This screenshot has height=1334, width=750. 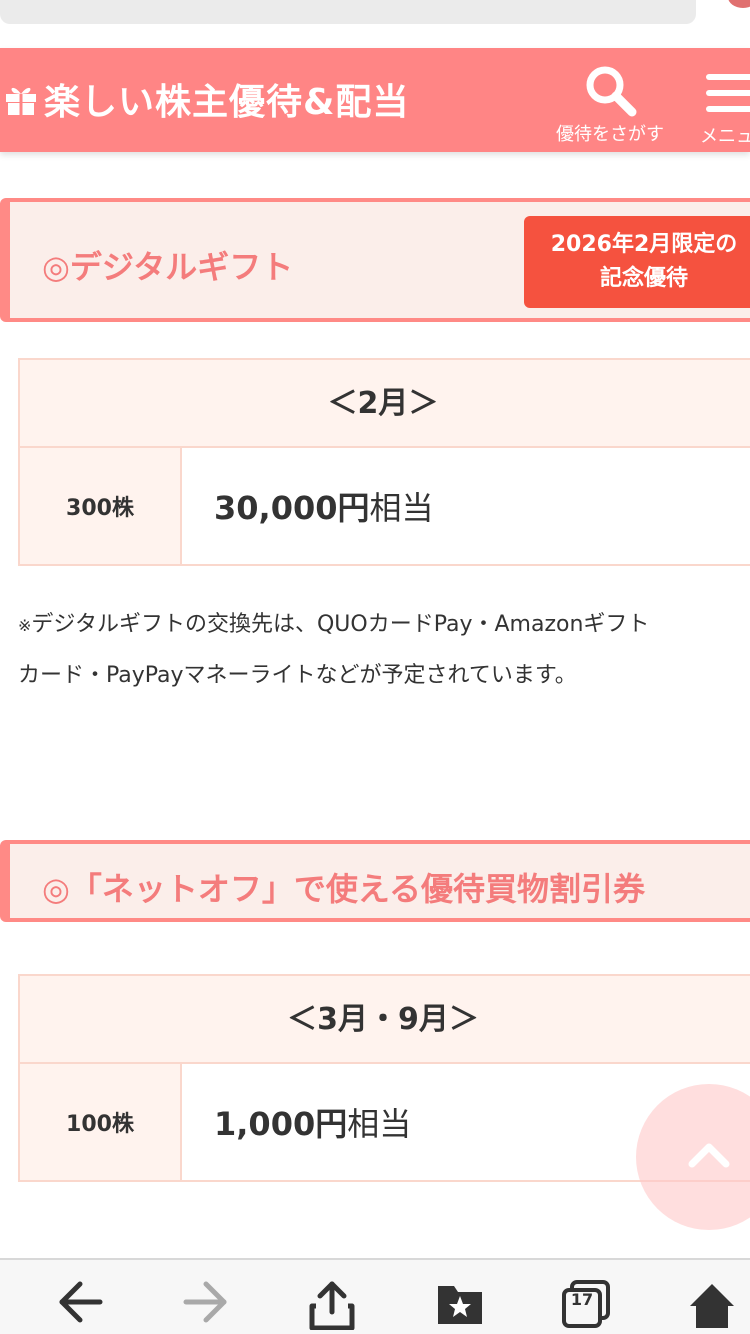 What do you see at coordinates (610, 134) in the screenshot?
I see `search-label: 優待をさがす` at bounding box center [610, 134].